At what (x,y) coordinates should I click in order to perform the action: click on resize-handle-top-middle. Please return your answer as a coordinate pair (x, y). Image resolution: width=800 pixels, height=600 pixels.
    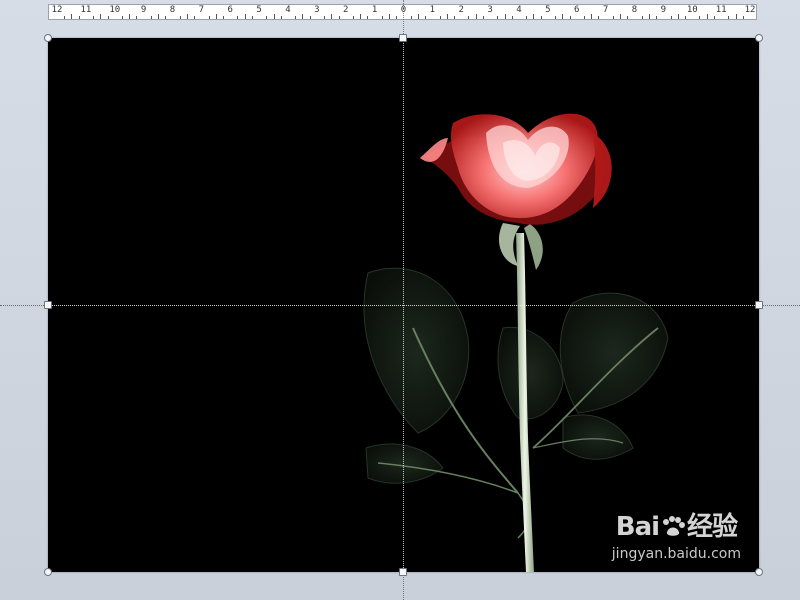
    Looking at the image, I should click on (403, 38).